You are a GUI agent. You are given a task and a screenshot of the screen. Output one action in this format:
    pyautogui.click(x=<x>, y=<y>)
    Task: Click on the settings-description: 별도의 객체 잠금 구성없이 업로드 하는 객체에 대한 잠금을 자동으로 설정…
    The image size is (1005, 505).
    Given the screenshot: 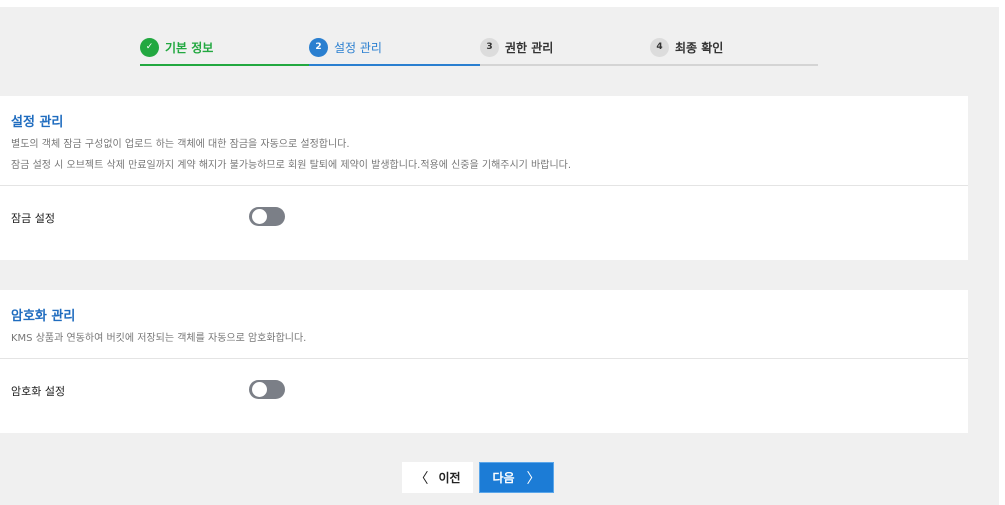 What is the action you would take?
    pyautogui.click(x=180, y=144)
    